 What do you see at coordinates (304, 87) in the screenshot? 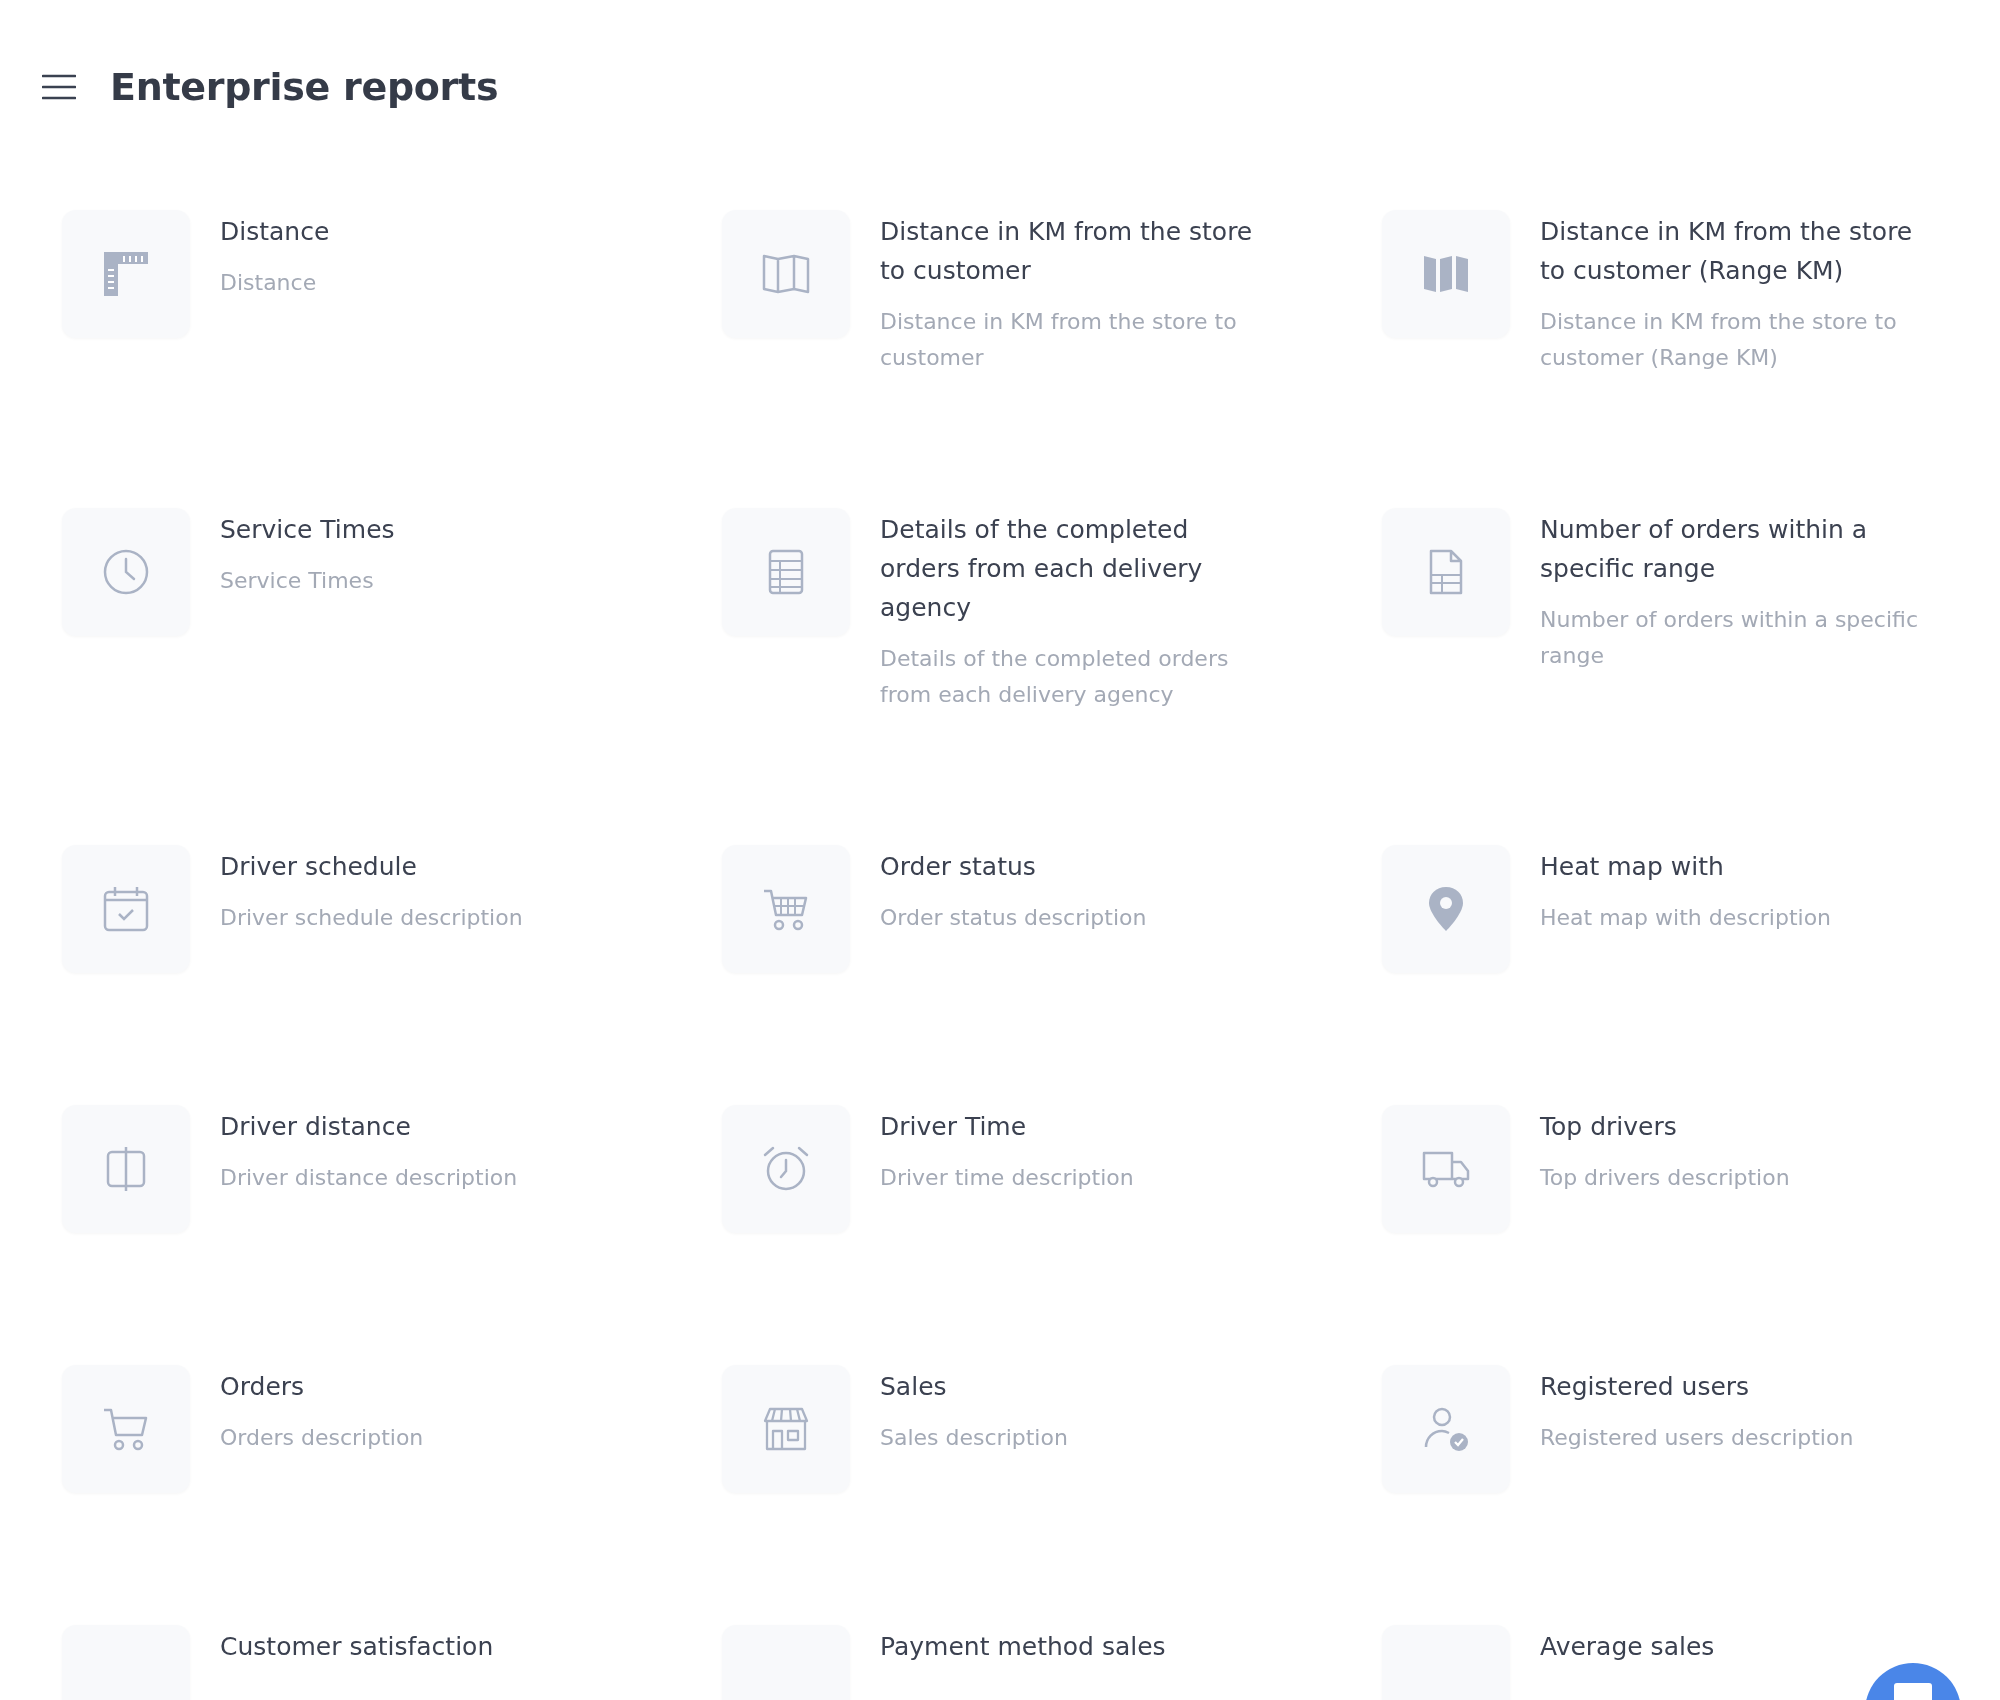
I see `page-title: Enterprise reports` at bounding box center [304, 87].